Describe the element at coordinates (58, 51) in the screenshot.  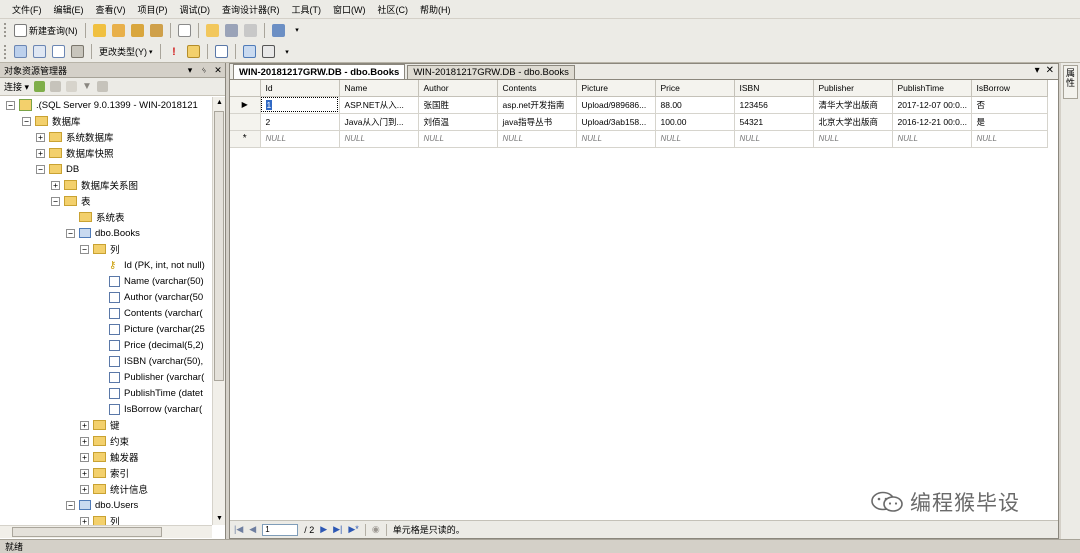
I see `show-sql-pane-button` at that location.